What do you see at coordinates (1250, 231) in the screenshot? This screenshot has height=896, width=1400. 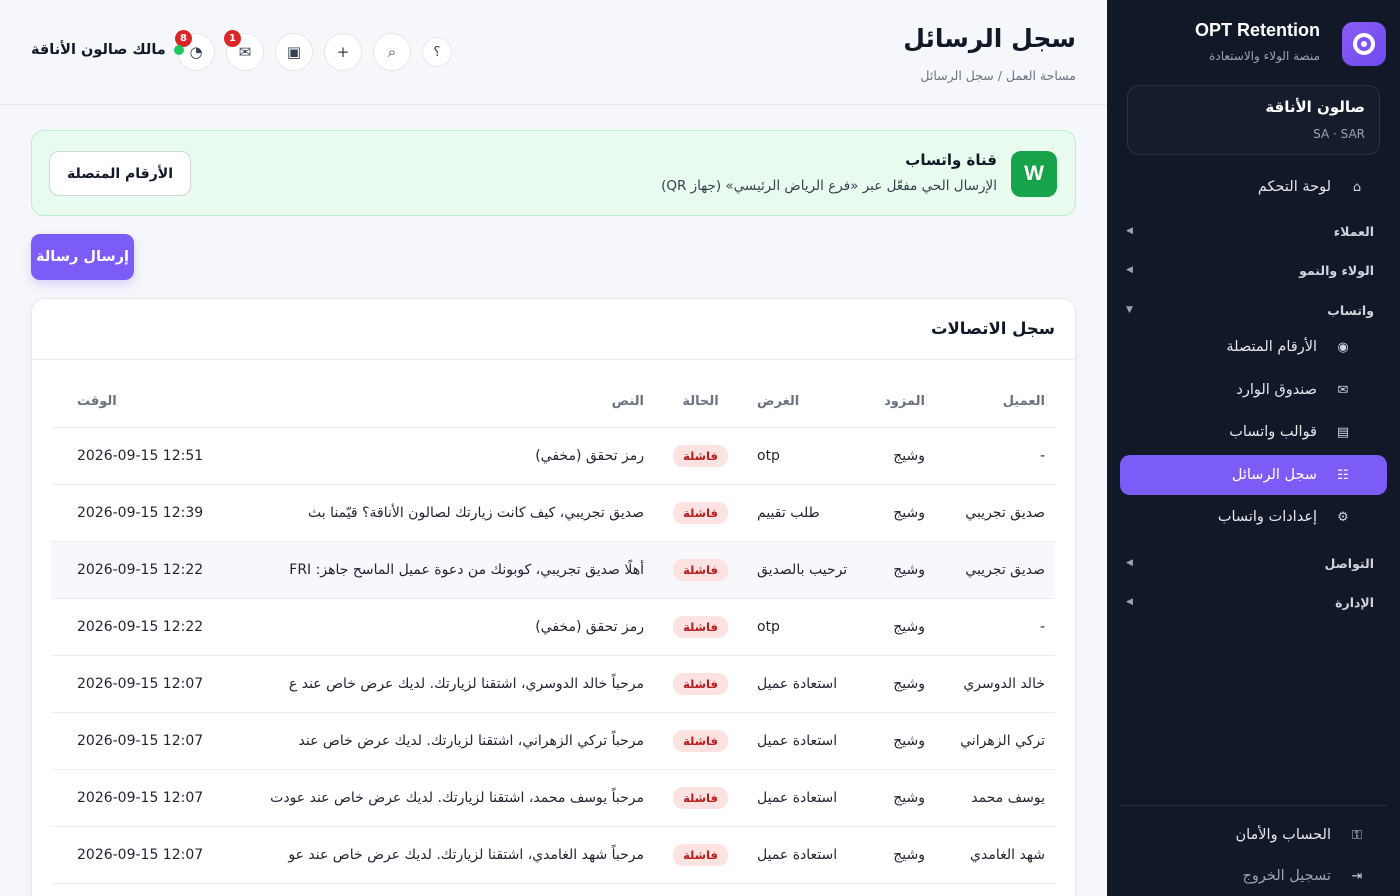 I see `sidebar-group-customers: العملاء ◀` at bounding box center [1250, 231].